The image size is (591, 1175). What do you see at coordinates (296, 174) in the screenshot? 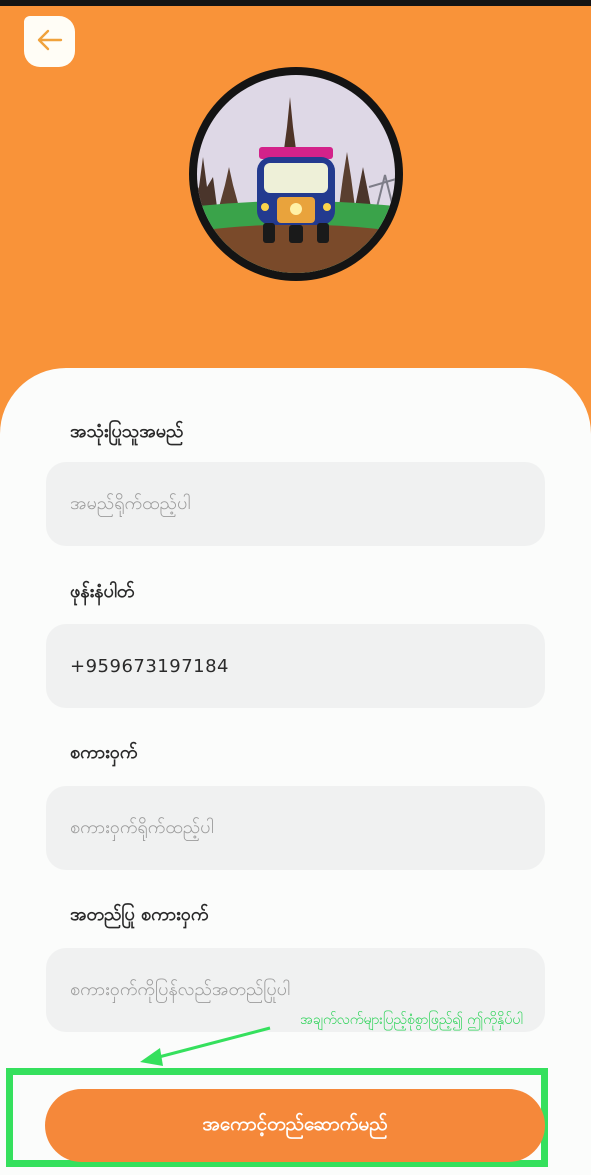
I see `tuk-tuk-temple-logo-icon` at bounding box center [296, 174].